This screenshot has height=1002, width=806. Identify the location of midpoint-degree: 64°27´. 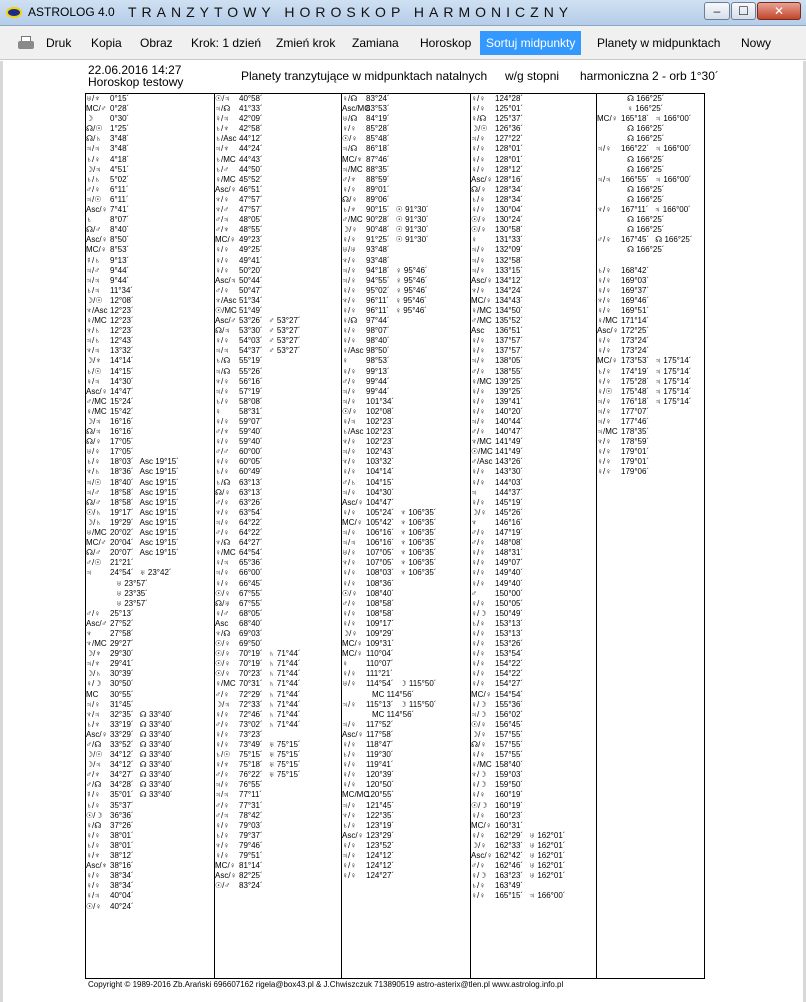
(251, 543).